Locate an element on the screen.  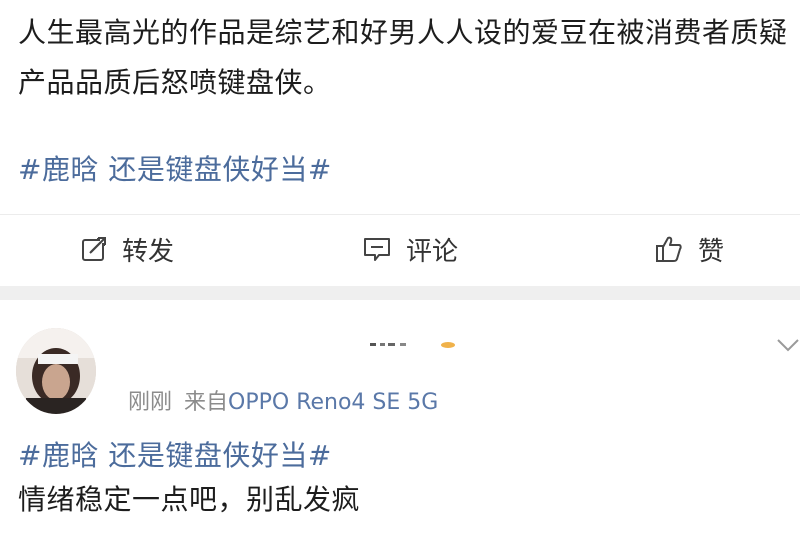
repost-button: 转发 is located at coordinates (127, 249).